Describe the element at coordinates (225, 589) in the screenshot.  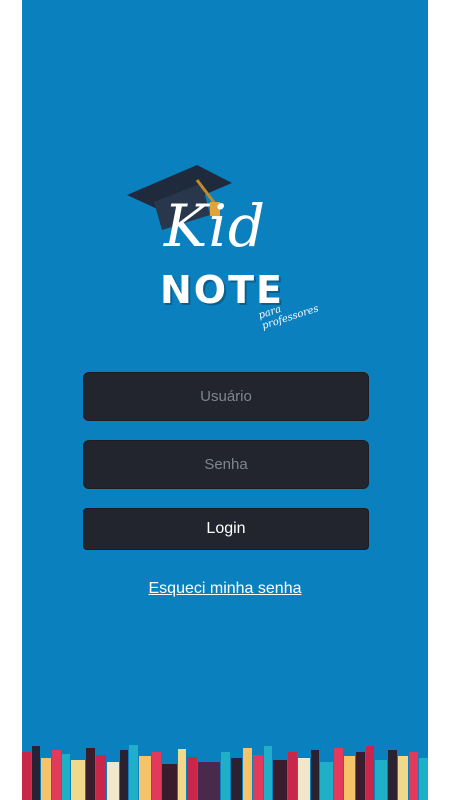
I see `forgot-password-link: Esqueci minha senha` at that location.